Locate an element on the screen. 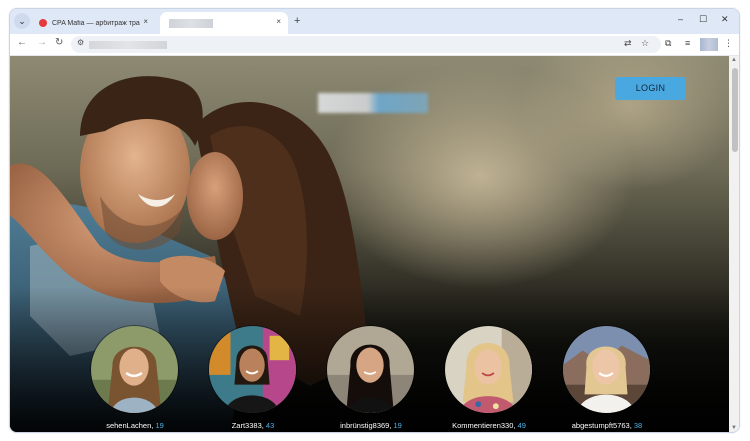 This screenshot has width=750, height=441. profile-count: 38 is located at coordinates (638, 425).